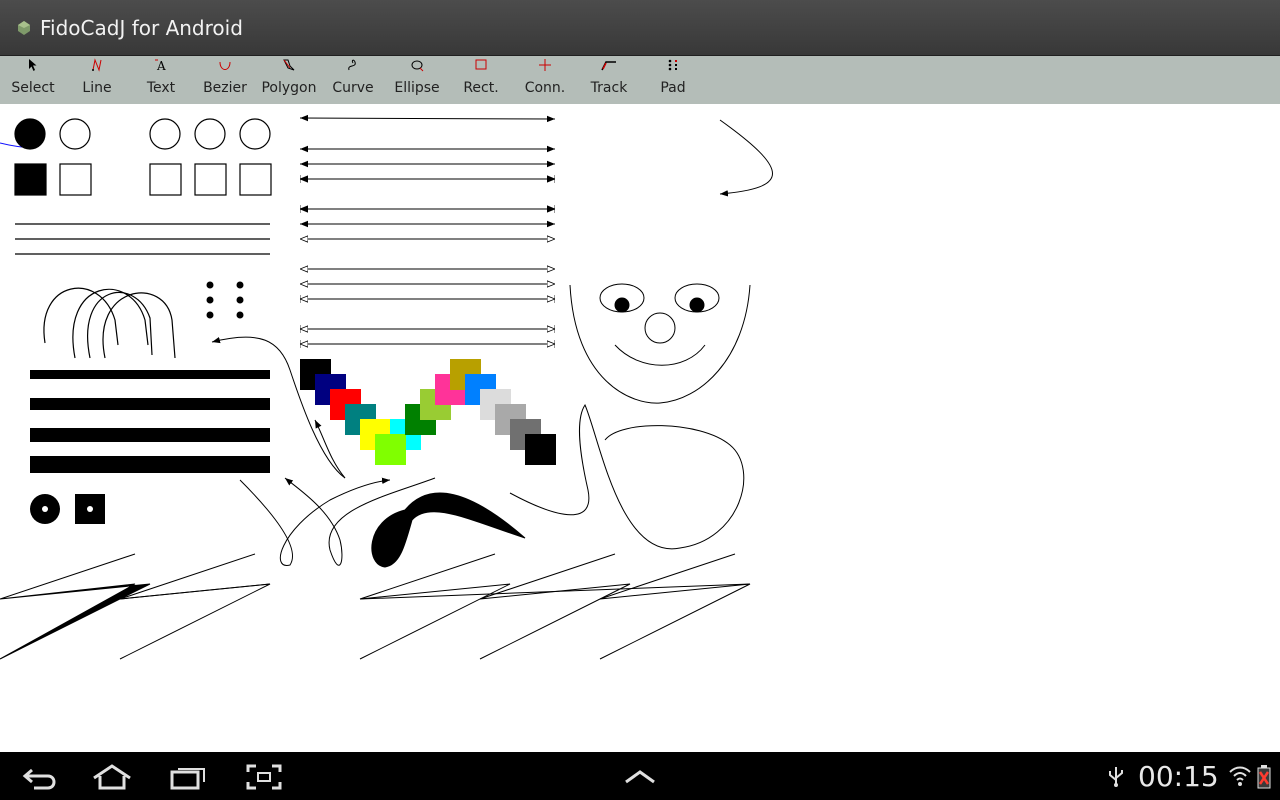 The height and width of the screenshot is (800, 1280). Describe the element at coordinates (141, 28) in the screenshot. I see `app-title: FidoCadJ for Android` at that location.